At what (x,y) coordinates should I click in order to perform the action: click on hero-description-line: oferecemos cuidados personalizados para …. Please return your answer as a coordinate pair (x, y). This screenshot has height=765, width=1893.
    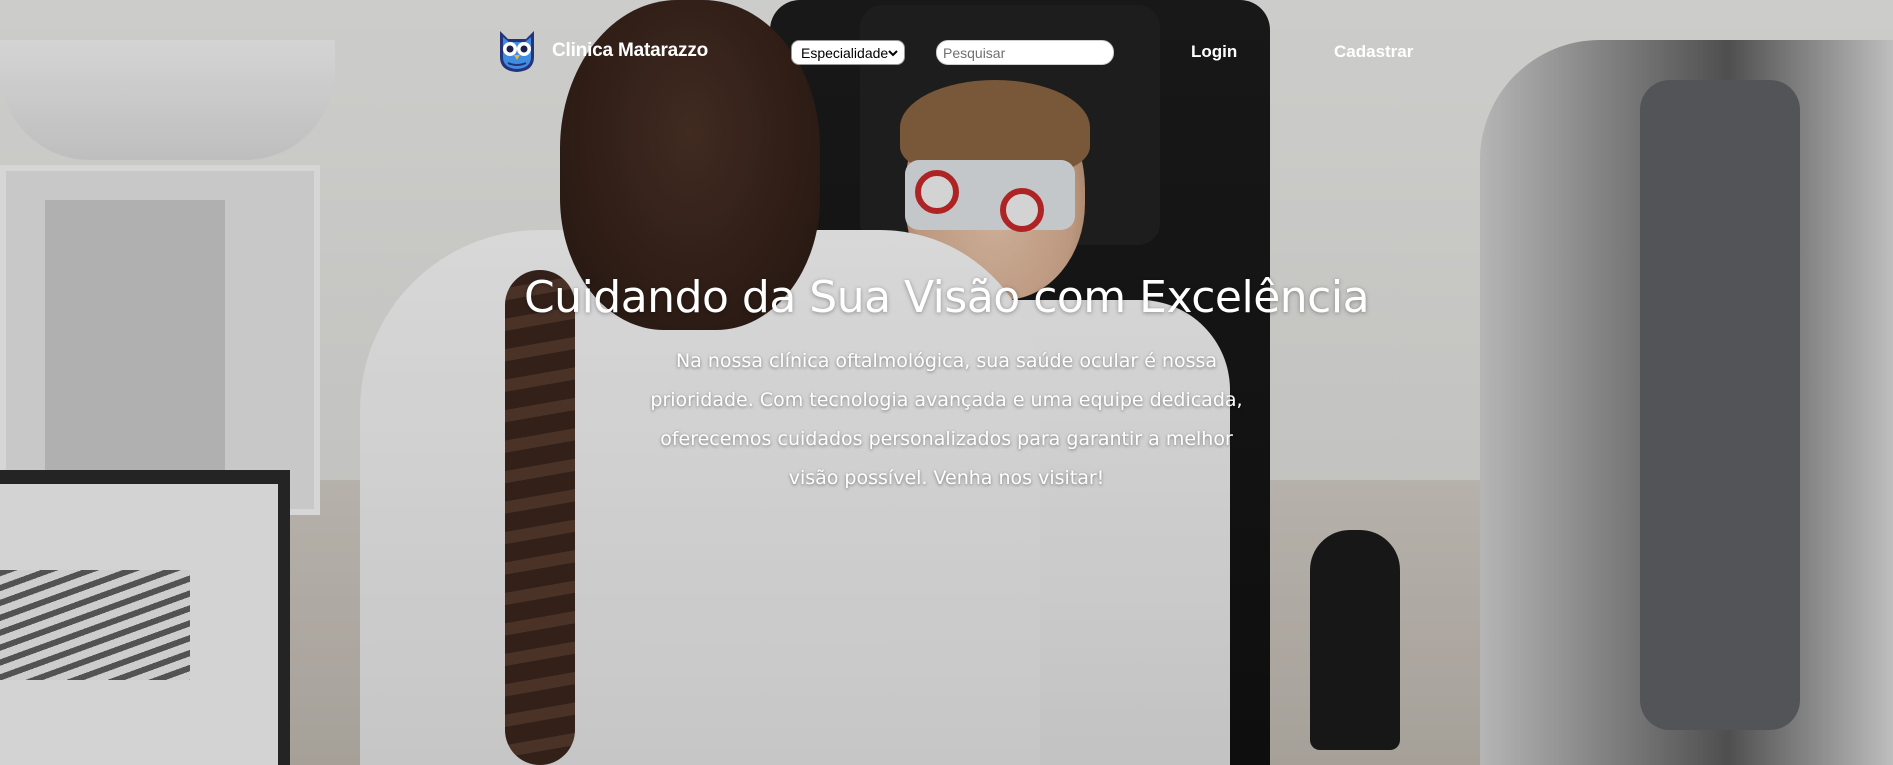
    Looking at the image, I should click on (946, 439).